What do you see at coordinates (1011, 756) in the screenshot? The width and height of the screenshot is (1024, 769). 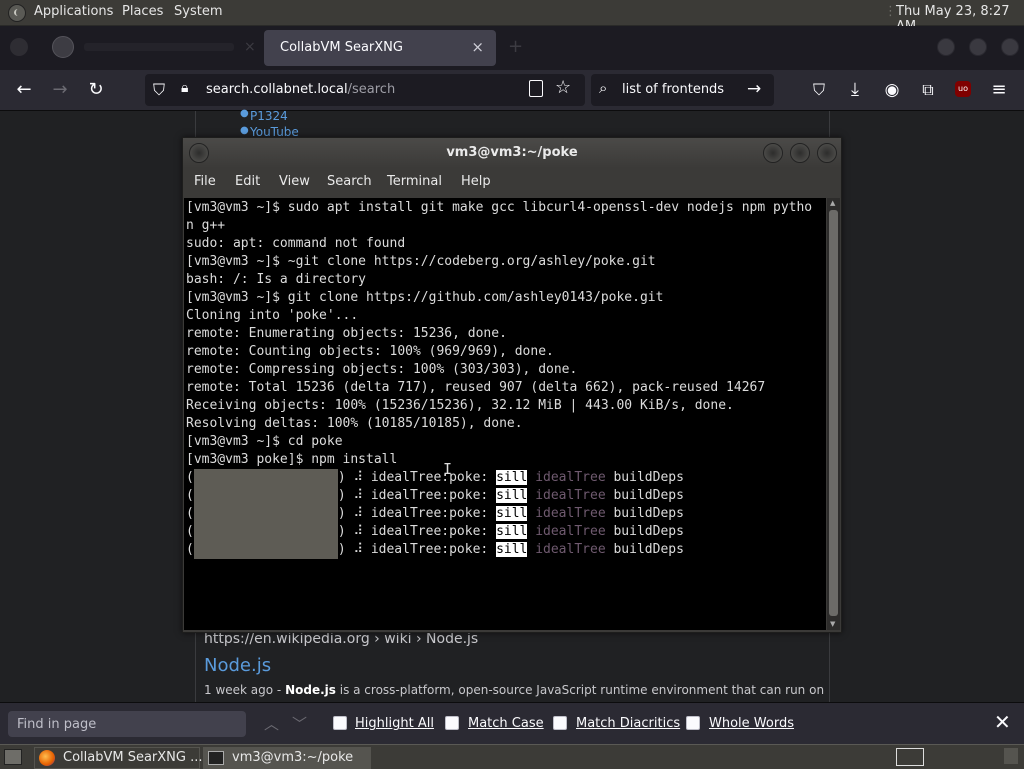 I see `trash-icon` at bounding box center [1011, 756].